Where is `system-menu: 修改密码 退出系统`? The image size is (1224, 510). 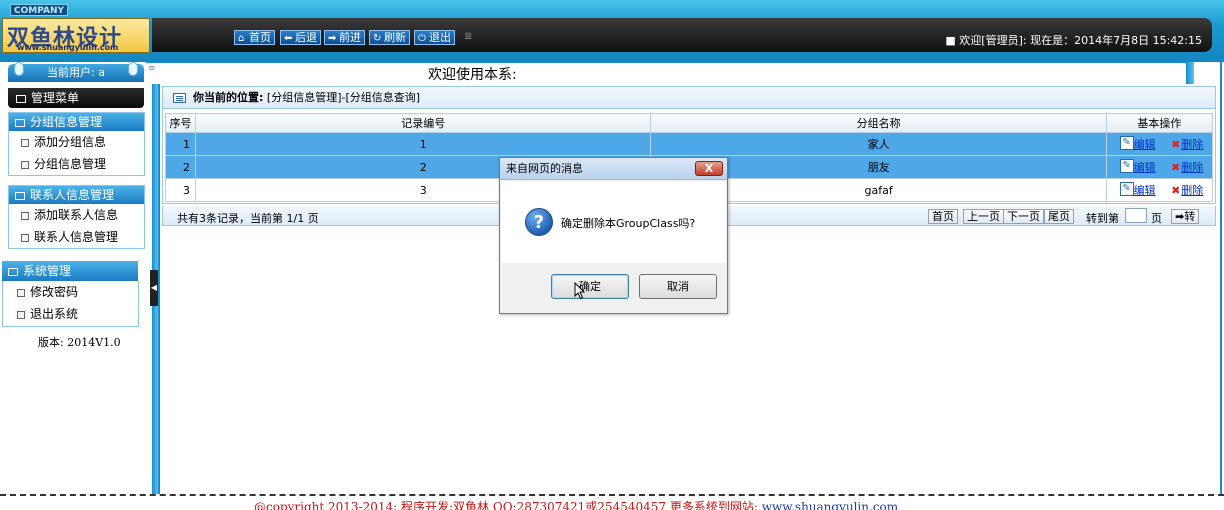 system-menu: 修改密码 退出系统 is located at coordinates (70, 304).